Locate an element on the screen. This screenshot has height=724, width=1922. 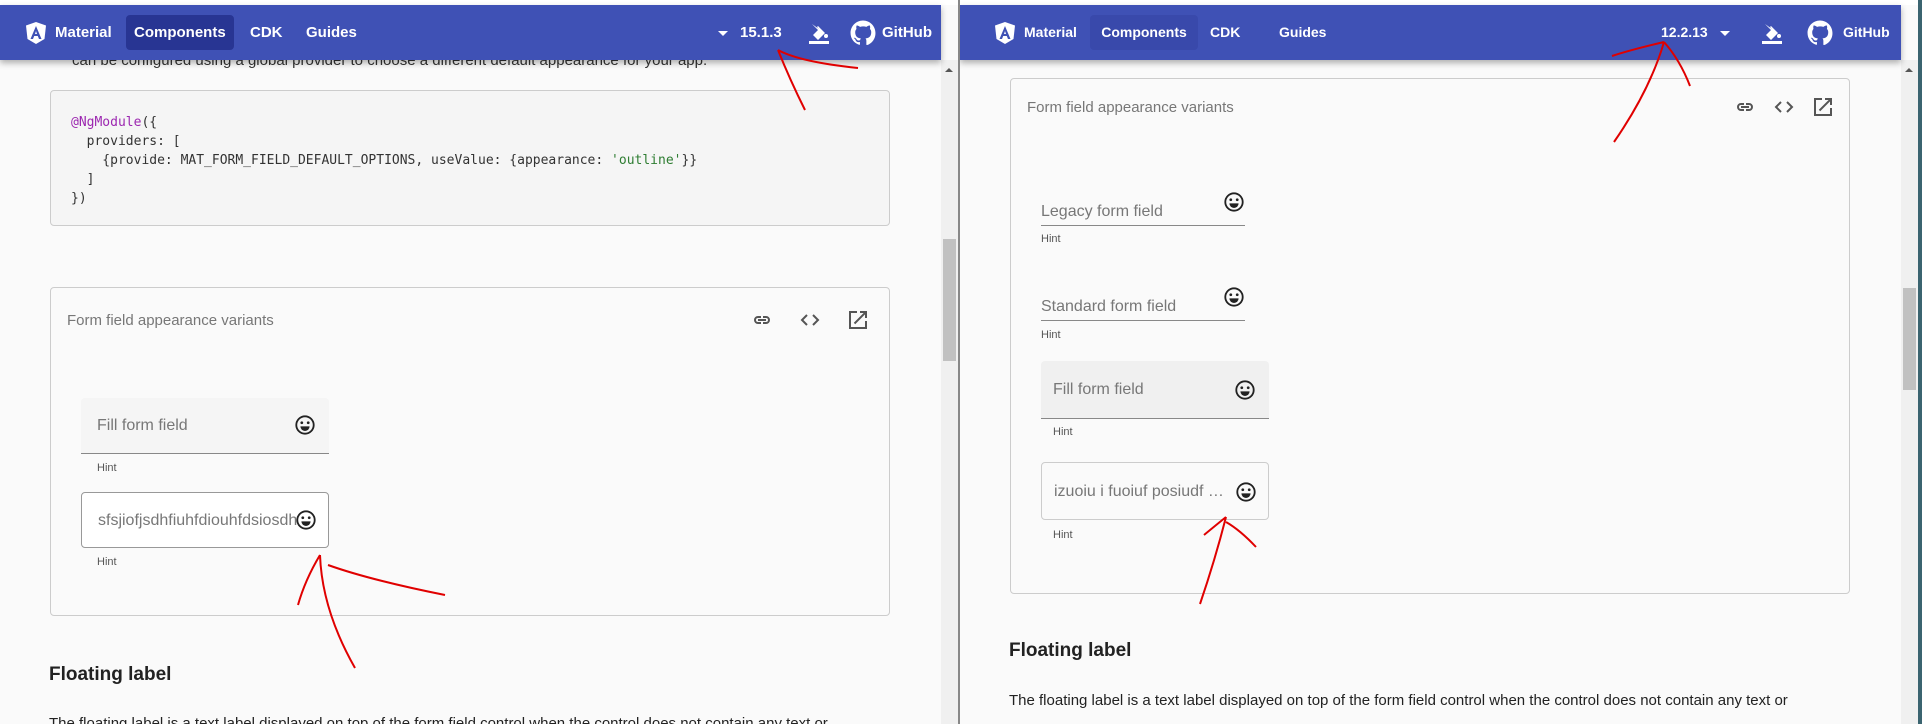
standard-form-field: Standard form field is located at coordinates (1143, 301).